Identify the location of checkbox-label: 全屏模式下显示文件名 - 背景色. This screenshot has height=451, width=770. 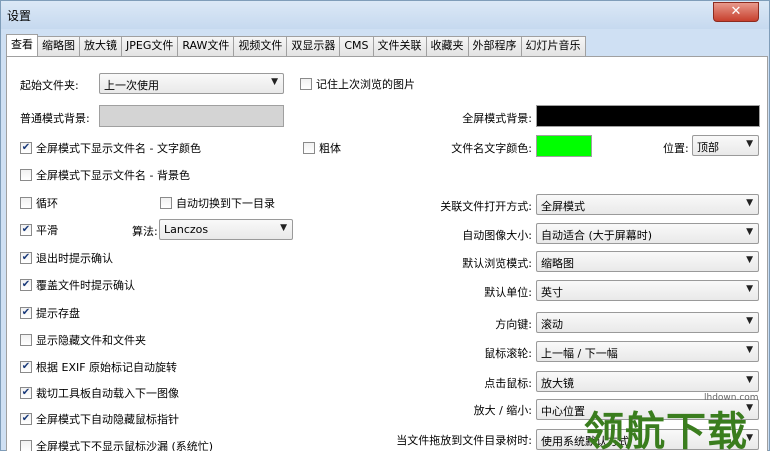
(113, 175).